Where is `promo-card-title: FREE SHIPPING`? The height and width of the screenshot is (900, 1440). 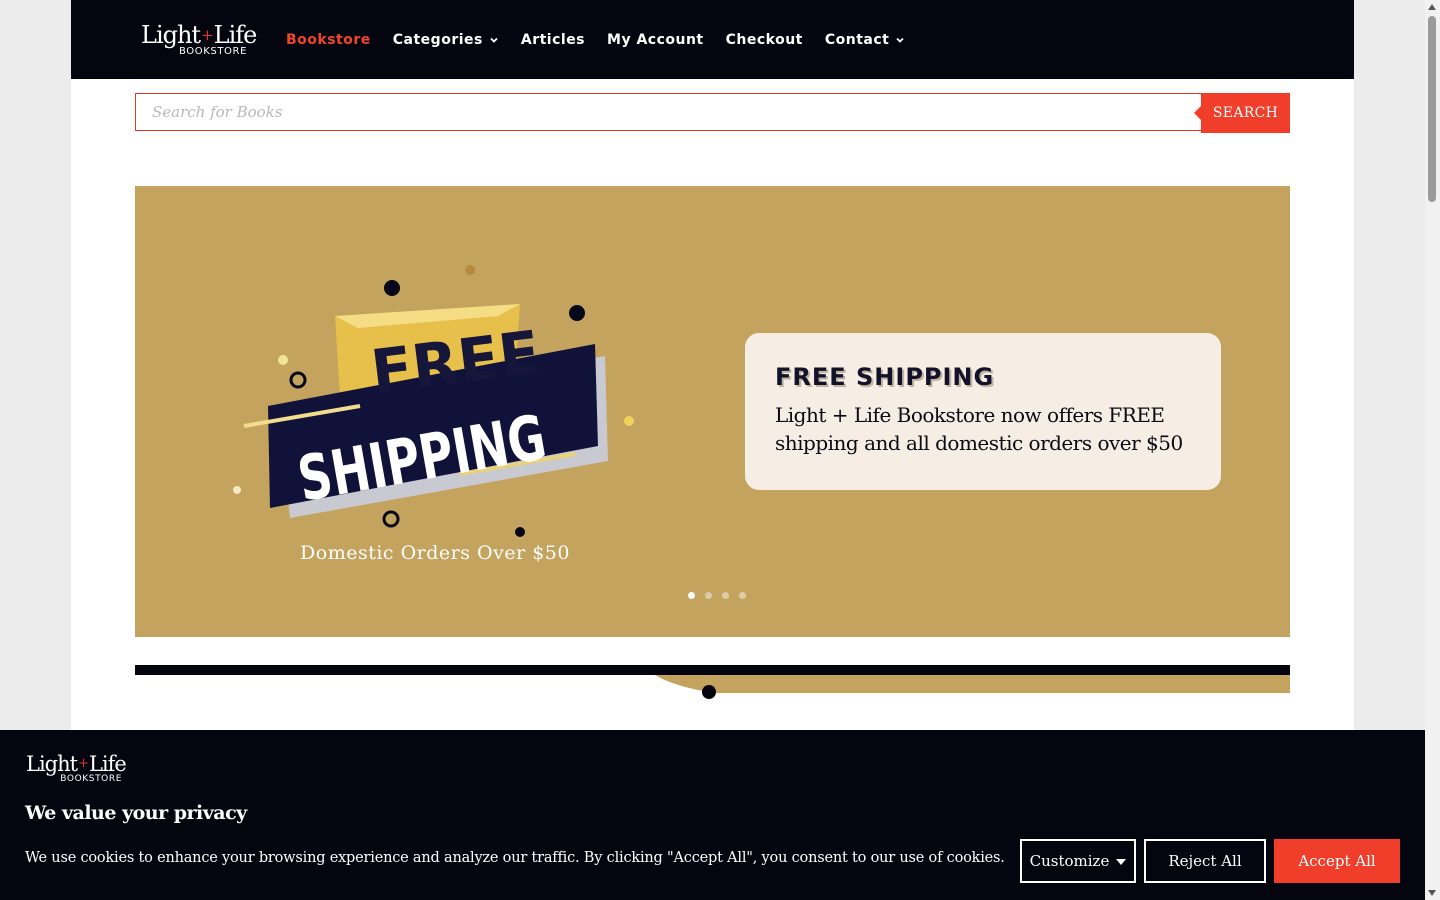
promo-card-title: FREE SHIPPING is located at coordinates (885, 377).